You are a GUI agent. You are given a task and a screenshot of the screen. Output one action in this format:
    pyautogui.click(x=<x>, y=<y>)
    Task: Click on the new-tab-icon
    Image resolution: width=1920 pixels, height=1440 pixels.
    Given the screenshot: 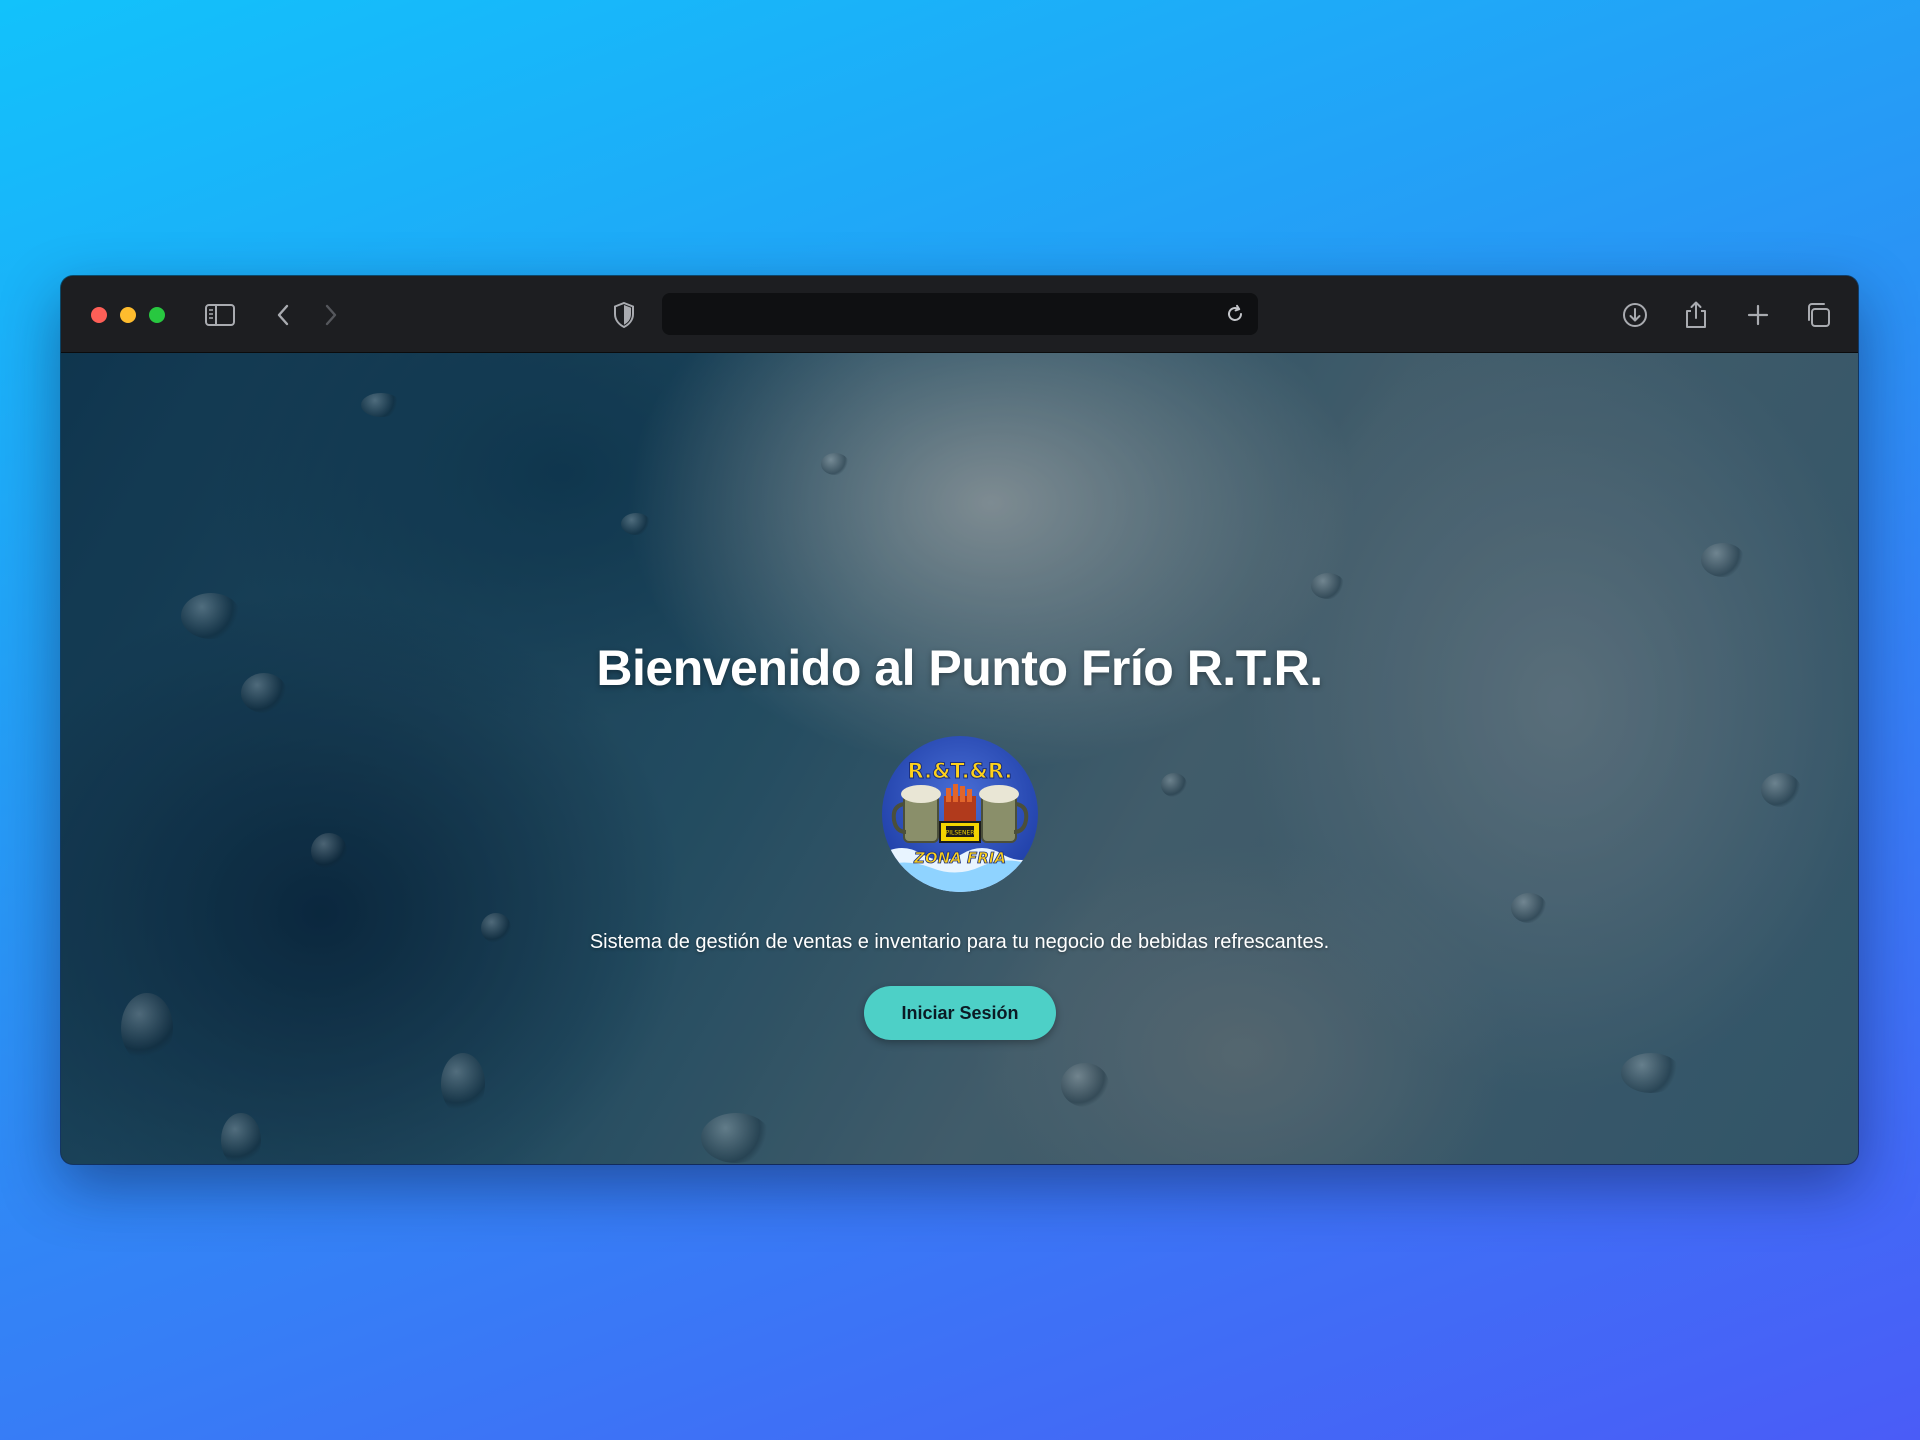 What is the action you would take?
    pyautogui.click(x=1758, y=315)
    